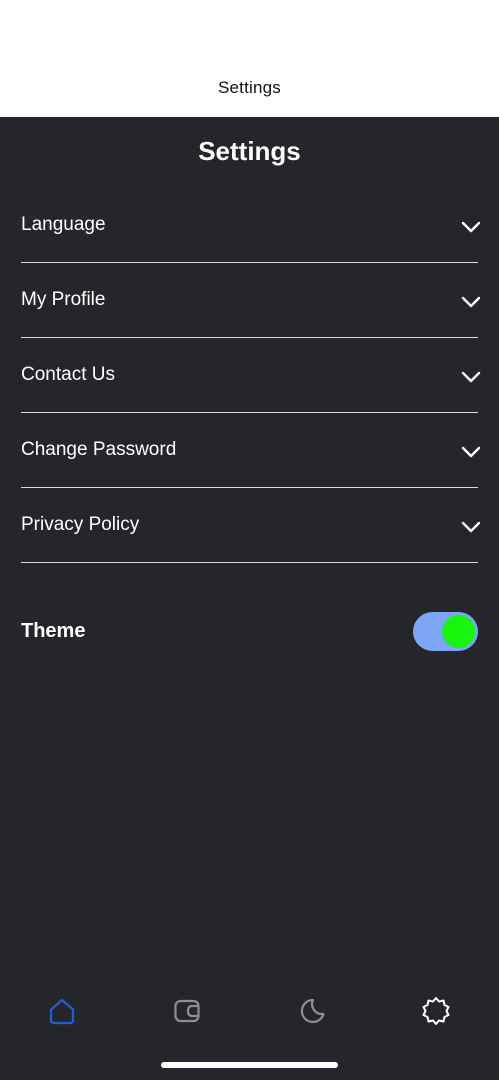  I want to click on home-icon, so click(62, 1011).